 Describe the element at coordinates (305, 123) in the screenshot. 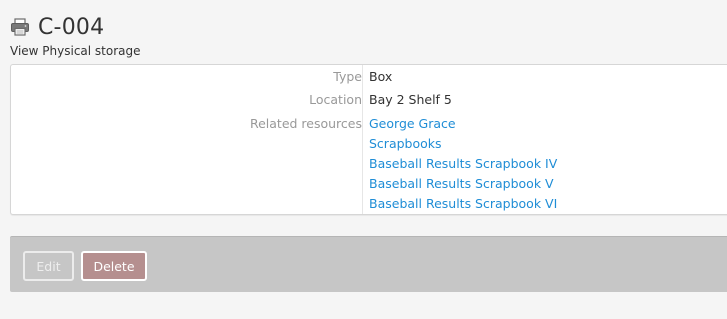

I see `related-resources-label: Related resources` at that location.